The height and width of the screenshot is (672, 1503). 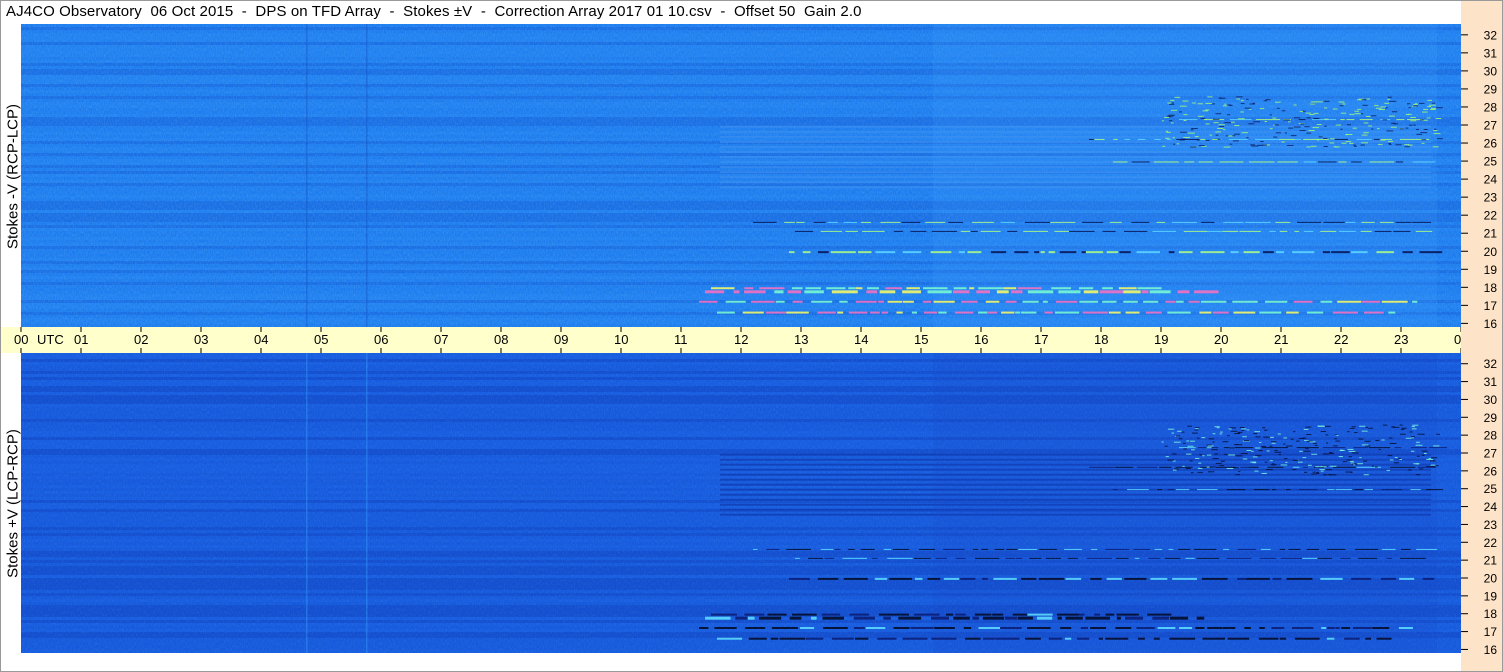 What do you see at coordinates (1491, 234) in the screenshot?
I see `freq-tick-label: 21` at bounding box center [1491, 234].